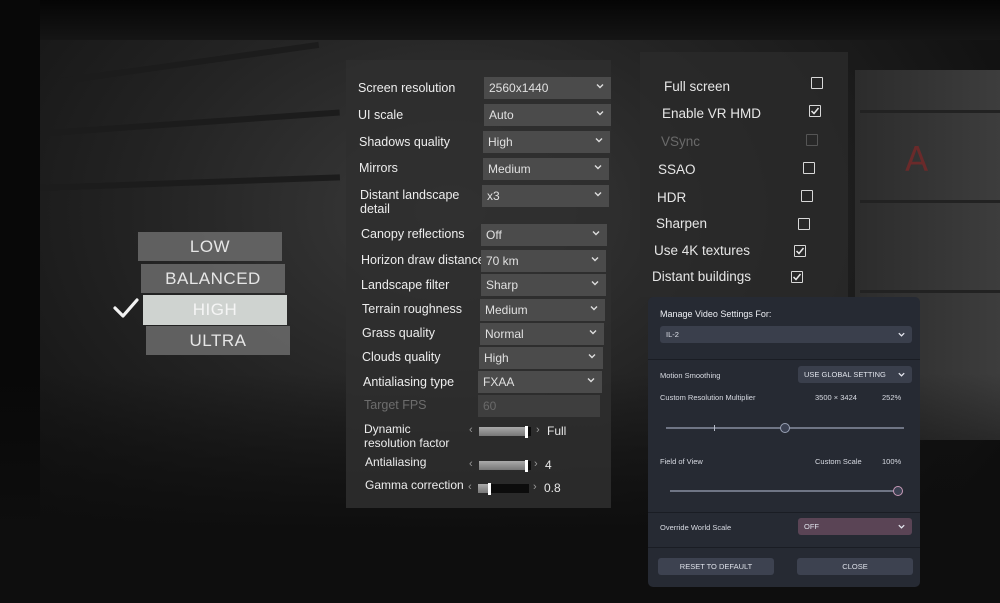  I want to click on grass-quality-label: Grass quality, so click(398, 333).